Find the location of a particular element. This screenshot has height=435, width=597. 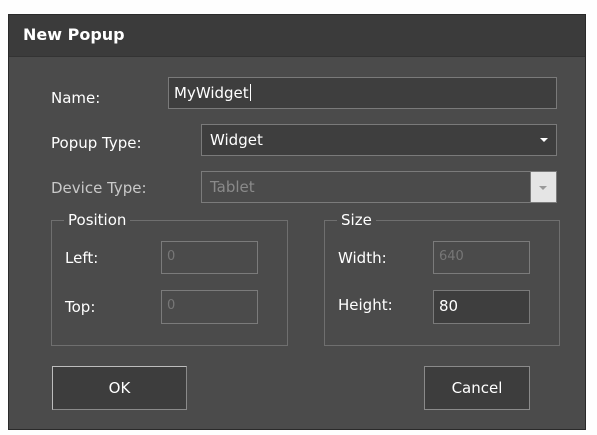

name-input: MyWidget is located at coordinates (362, 93).